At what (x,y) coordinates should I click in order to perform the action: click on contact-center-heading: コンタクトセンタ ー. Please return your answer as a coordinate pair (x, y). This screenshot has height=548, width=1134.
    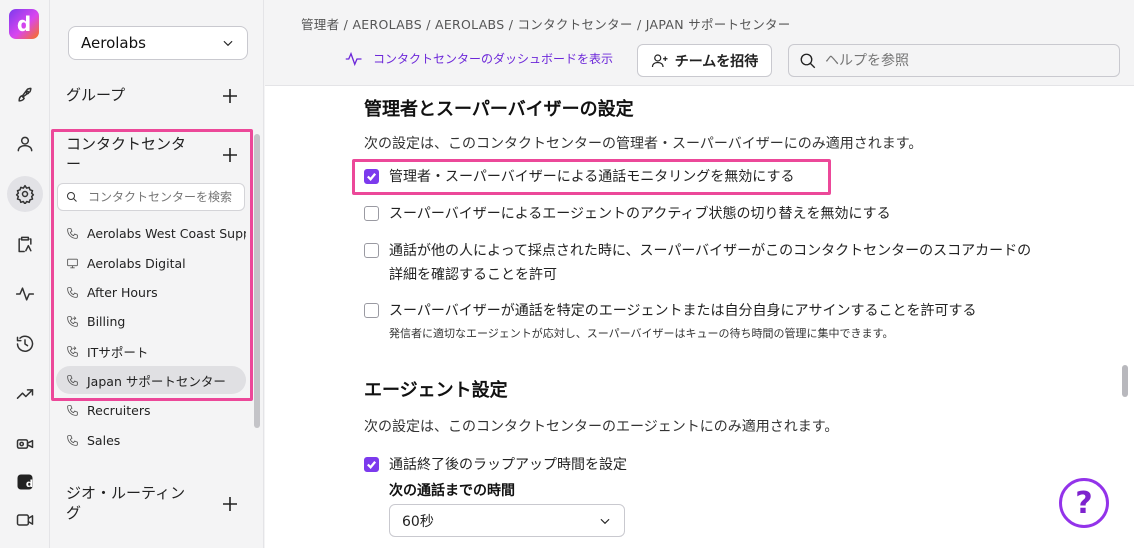
    Looking at the image, I should click on (126, 154).